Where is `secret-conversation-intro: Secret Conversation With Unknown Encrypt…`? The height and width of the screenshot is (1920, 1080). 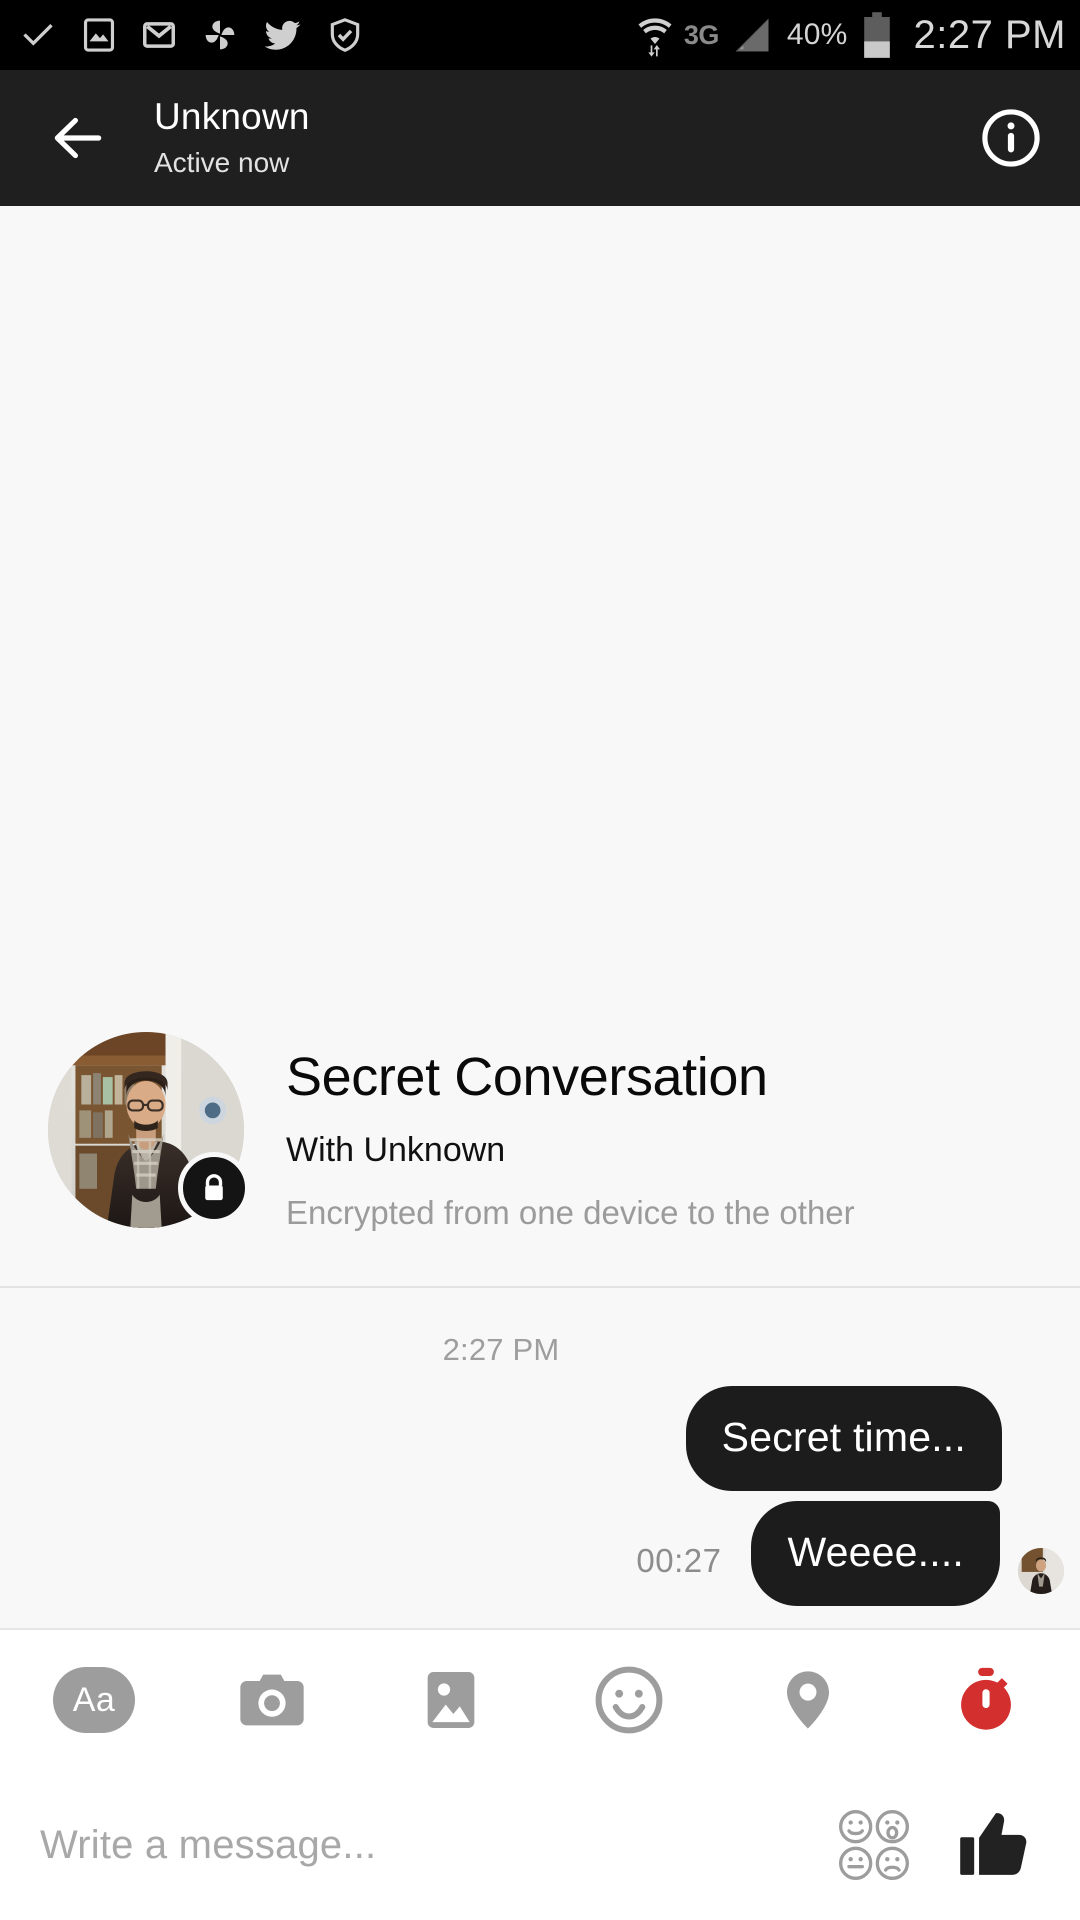
secret-conversation-intro: Secret Conversation With Unknown Encrypt… is located at coordinates (540, 1130).